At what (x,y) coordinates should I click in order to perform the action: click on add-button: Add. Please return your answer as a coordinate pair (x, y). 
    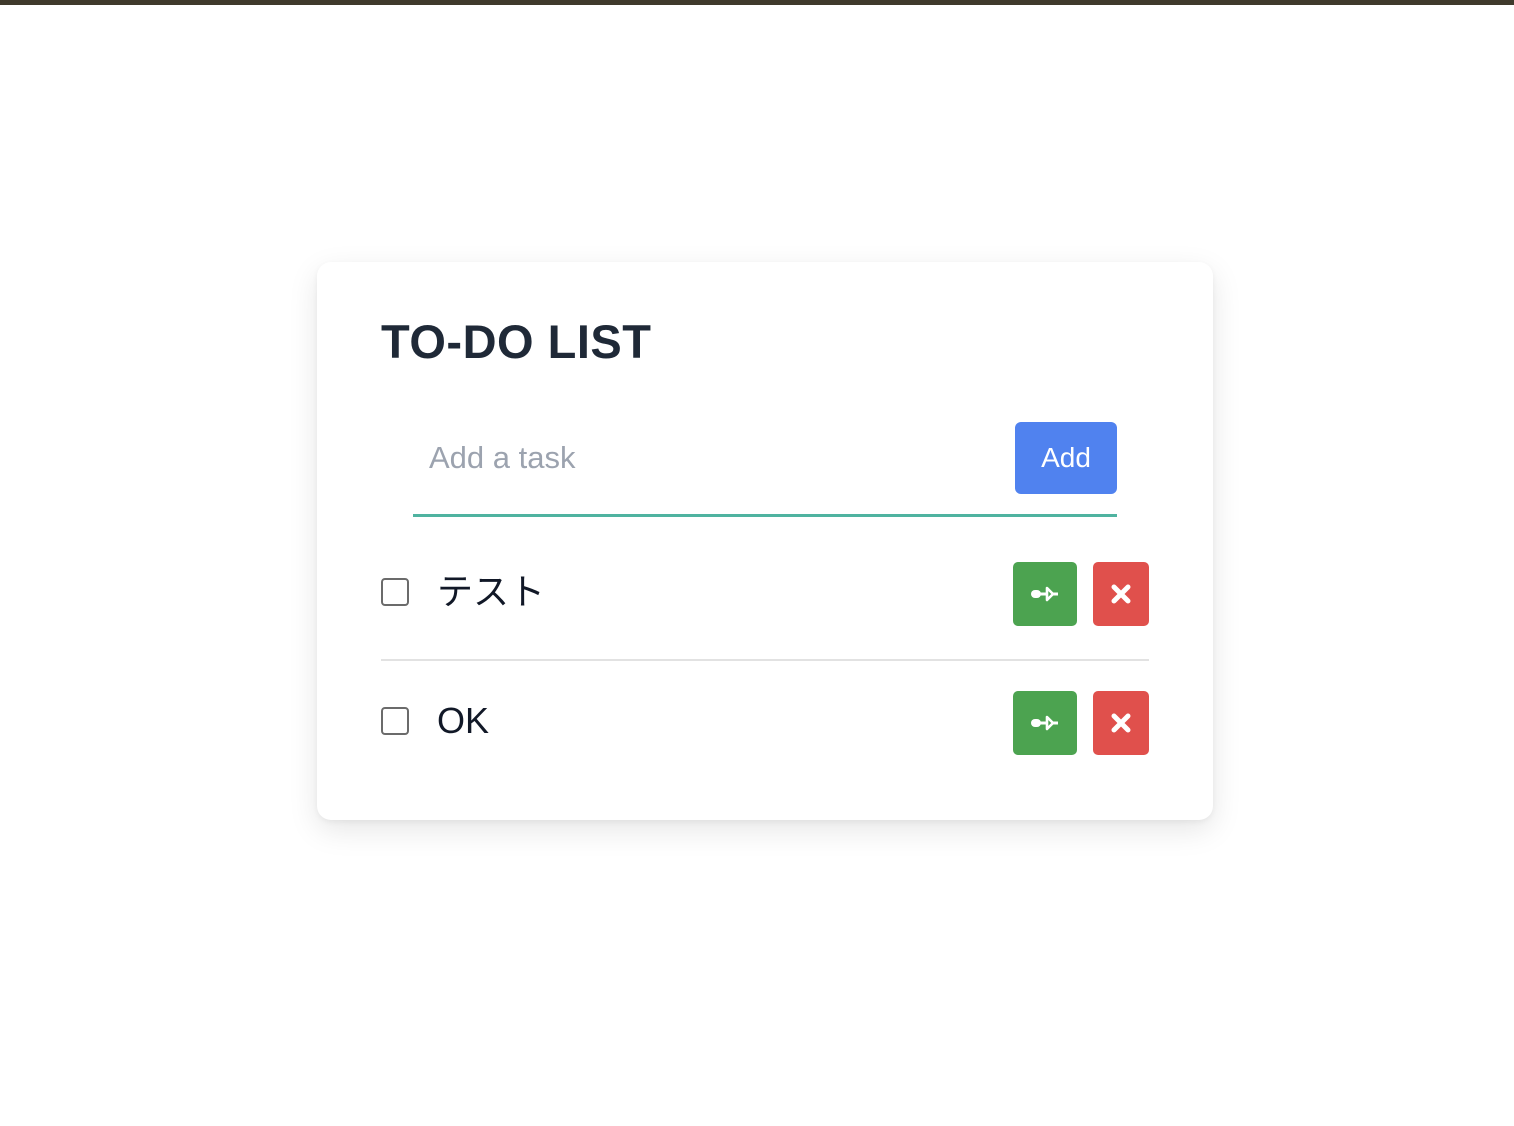
    Looking at the image, I should click on (1066, 458).